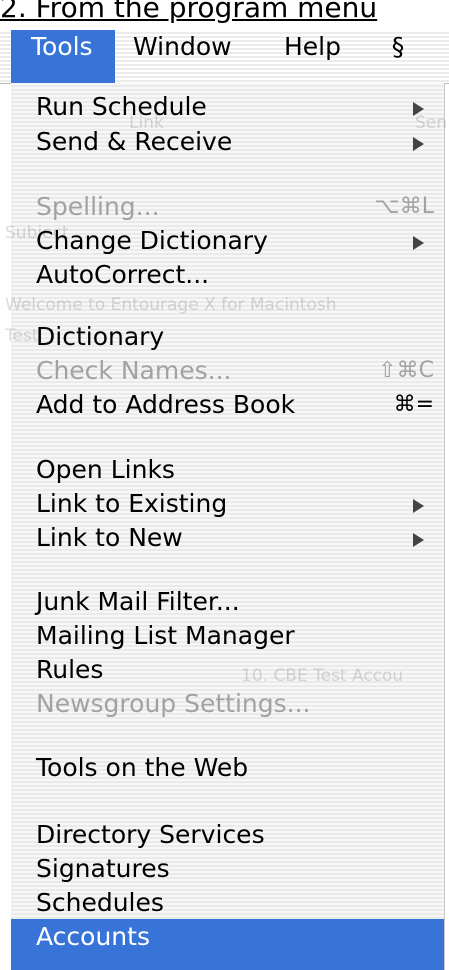 The height and width of the screenshot is (970, 449). What do you see at coordinates (227, 869) in the screenshot?
I see `menu-item-signatures: Signatures` at bounding box center [227, 869].